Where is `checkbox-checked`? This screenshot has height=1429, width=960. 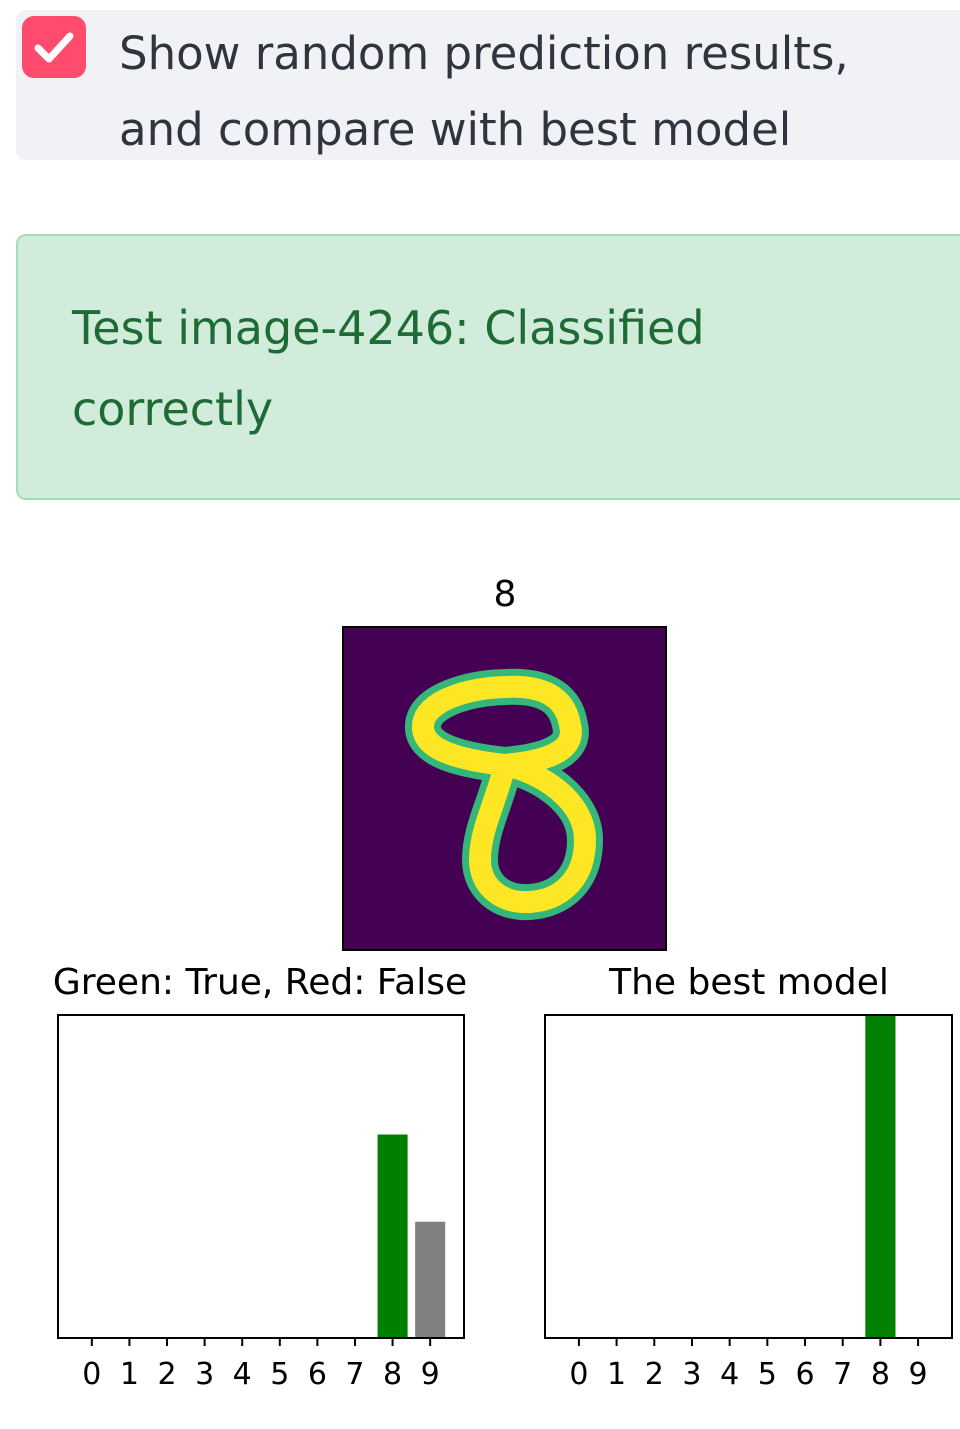 checkbox-checked is located at coordinates (54, 47).